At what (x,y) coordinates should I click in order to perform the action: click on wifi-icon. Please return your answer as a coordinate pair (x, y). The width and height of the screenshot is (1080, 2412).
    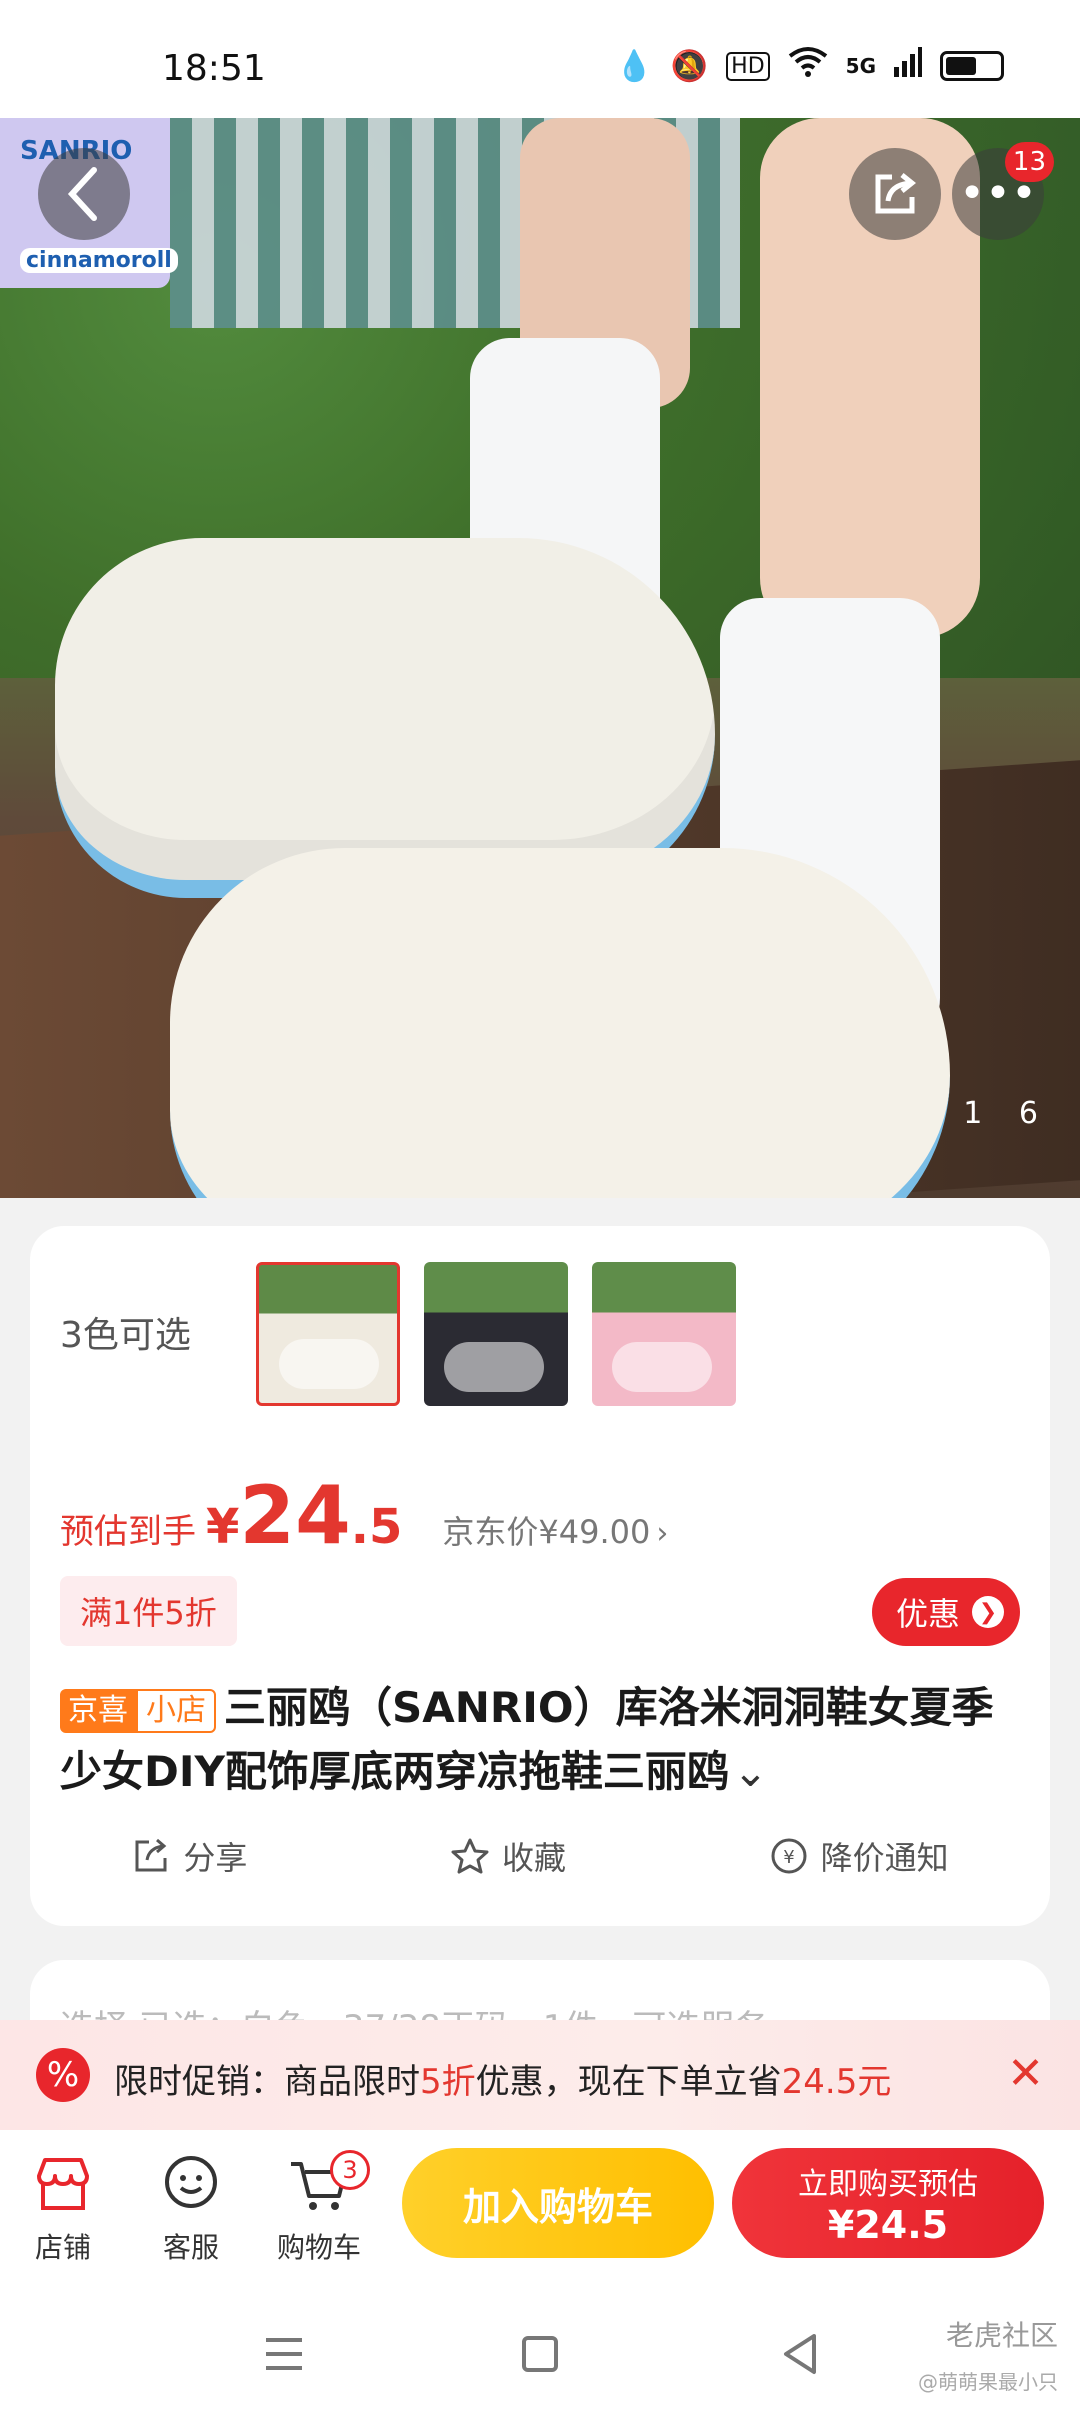
    Looking at the image, I should click on (808, 66).